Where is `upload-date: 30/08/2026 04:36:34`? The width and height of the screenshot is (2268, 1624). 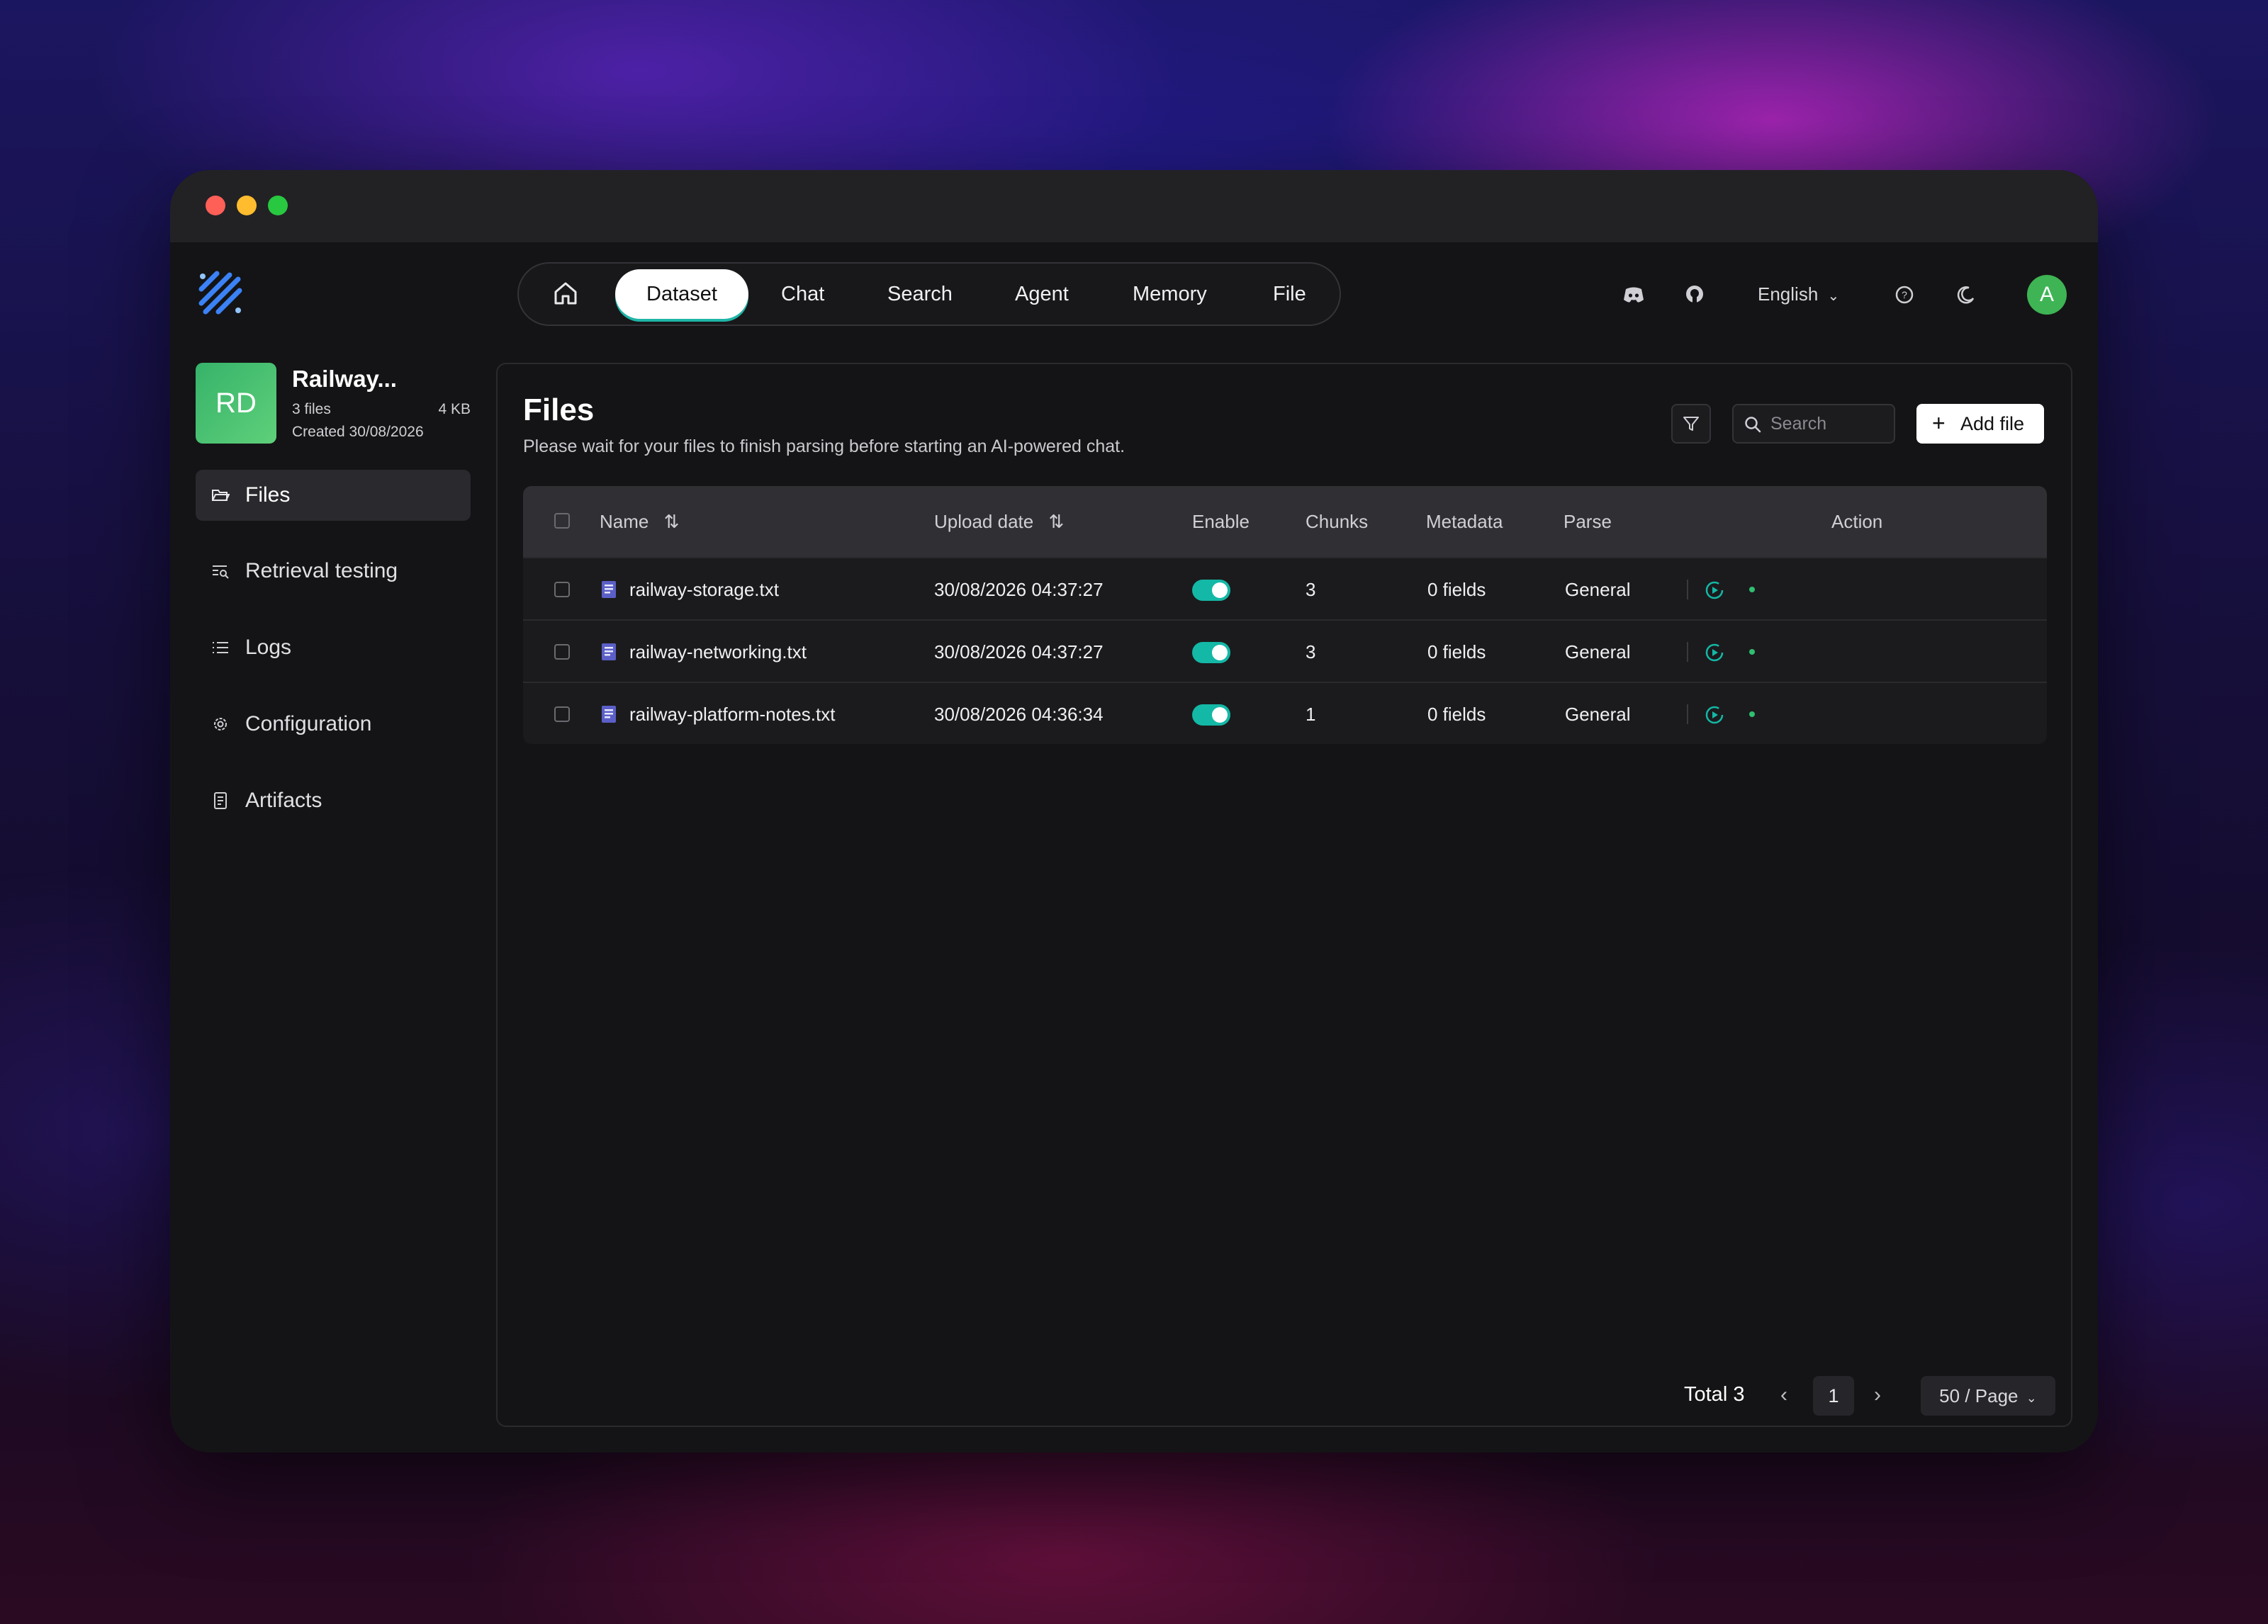 upload-date: 30/08/2026 04:36:34 is located at coordinates (1019, 714).